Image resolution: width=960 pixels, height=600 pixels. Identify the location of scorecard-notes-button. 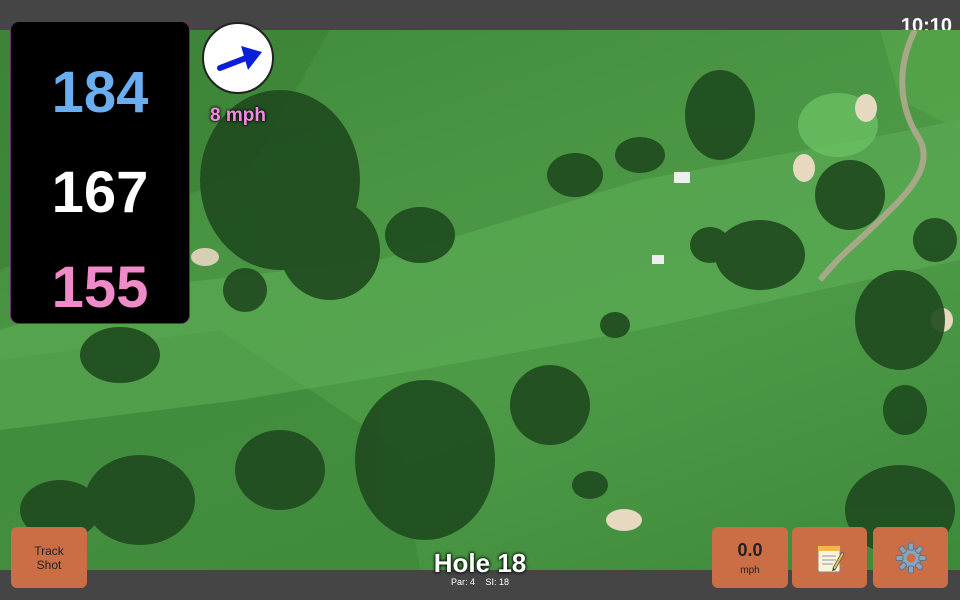
(829, 557).